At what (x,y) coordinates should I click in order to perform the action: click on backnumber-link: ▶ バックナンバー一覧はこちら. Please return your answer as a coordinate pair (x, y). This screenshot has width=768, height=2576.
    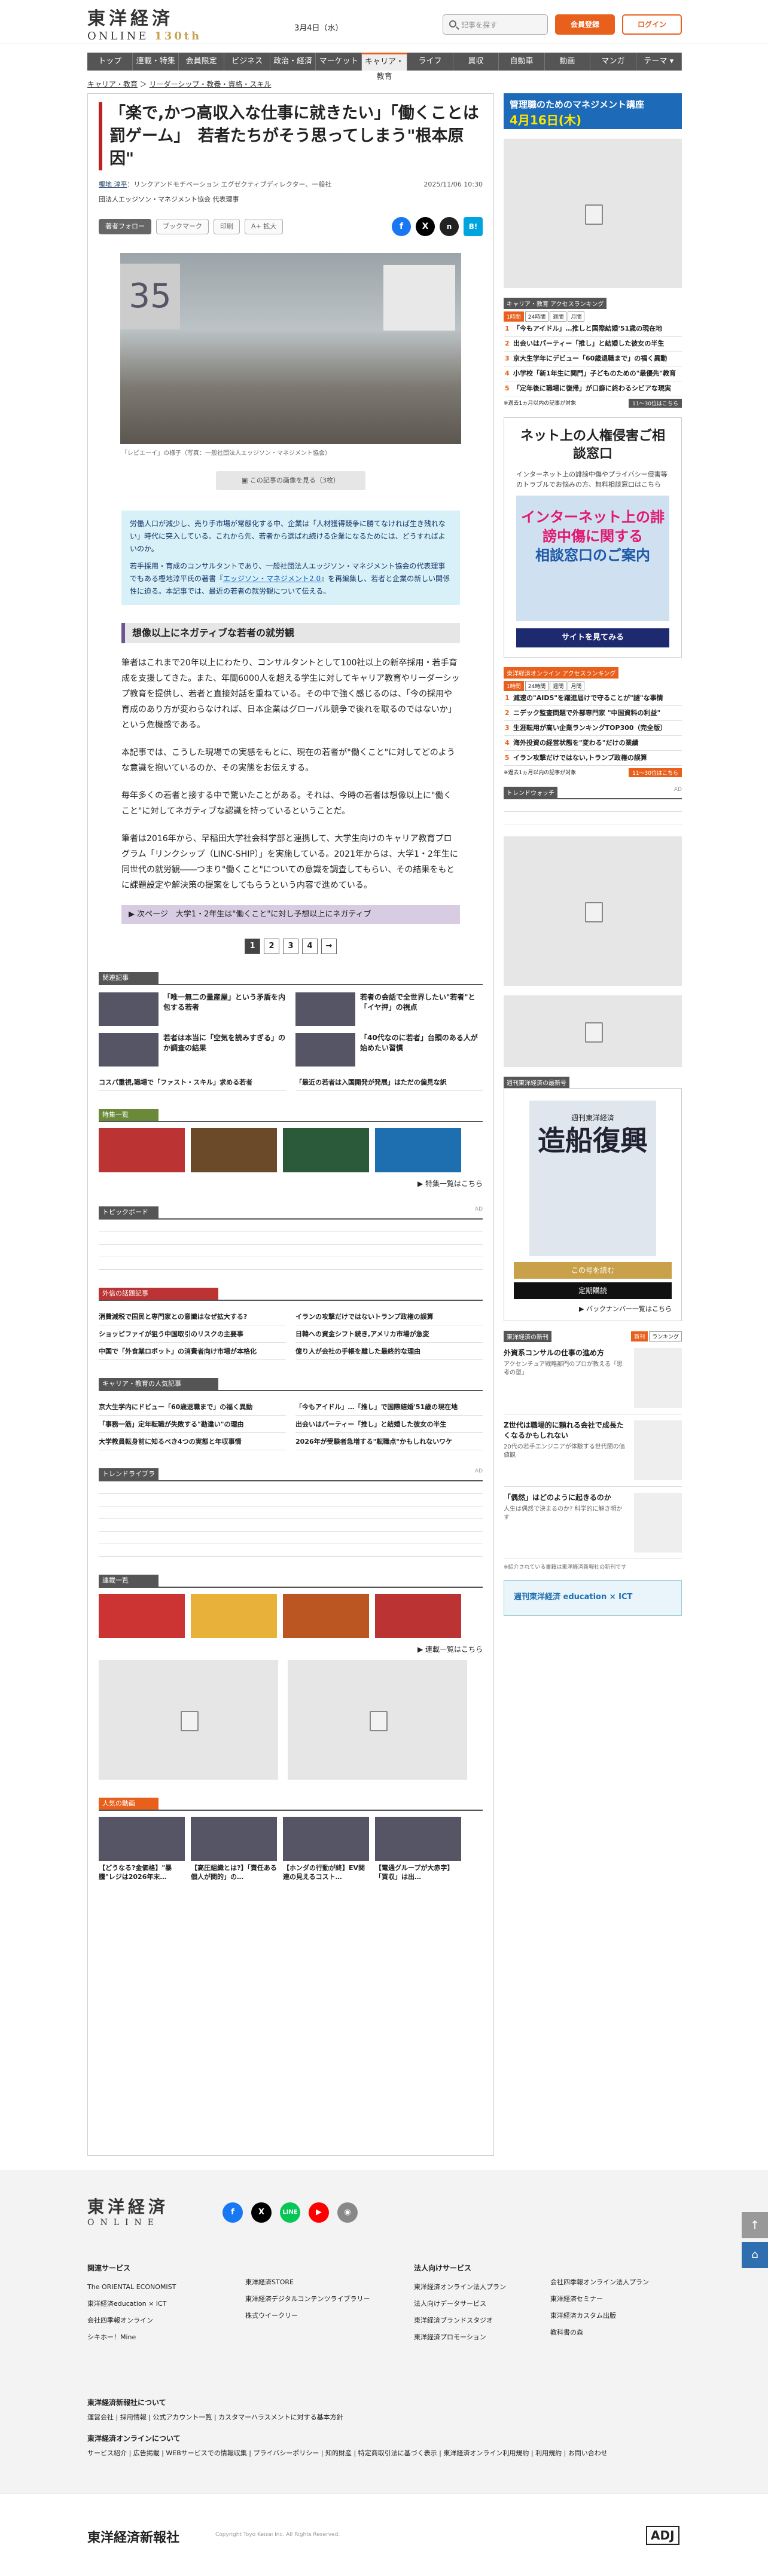
    Looking at the image, I should click on (593, 1309).